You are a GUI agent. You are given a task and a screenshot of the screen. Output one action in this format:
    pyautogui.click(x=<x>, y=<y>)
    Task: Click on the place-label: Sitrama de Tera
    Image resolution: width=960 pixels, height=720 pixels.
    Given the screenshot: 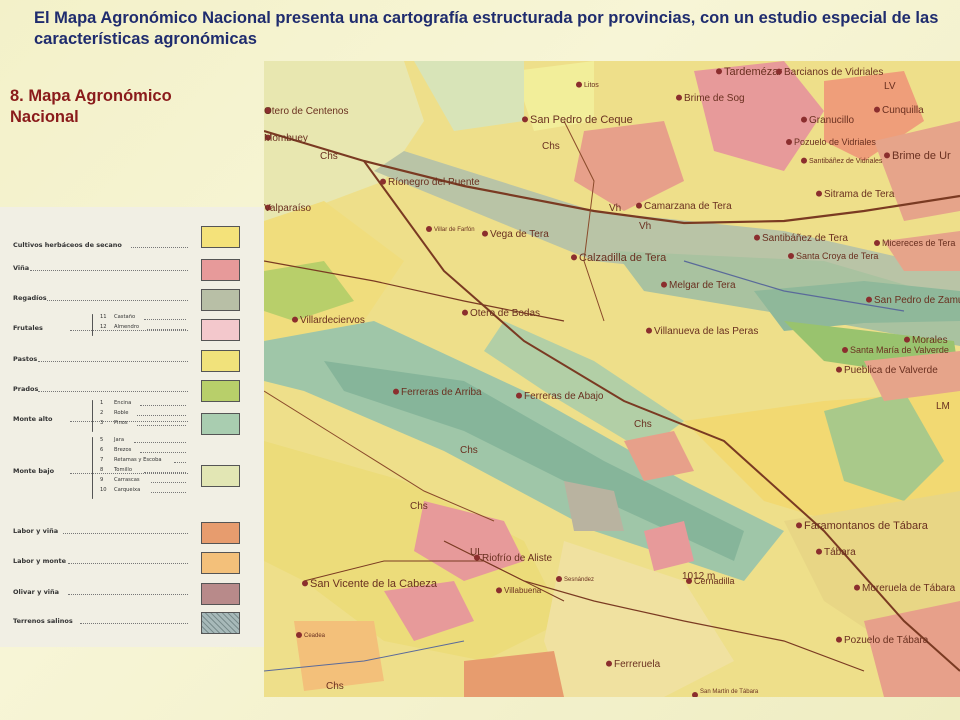 What is the action you would take?
    pyautogui.click(x=859, y=194)
    